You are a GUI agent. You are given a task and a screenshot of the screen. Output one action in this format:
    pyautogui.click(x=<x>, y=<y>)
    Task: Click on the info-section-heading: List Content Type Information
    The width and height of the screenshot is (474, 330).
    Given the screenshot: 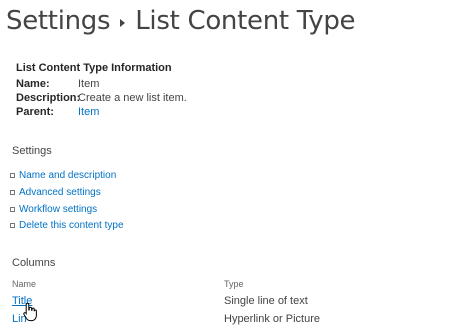 What is the action you would take?
    pyautogui.click(x=94, y=68)
    